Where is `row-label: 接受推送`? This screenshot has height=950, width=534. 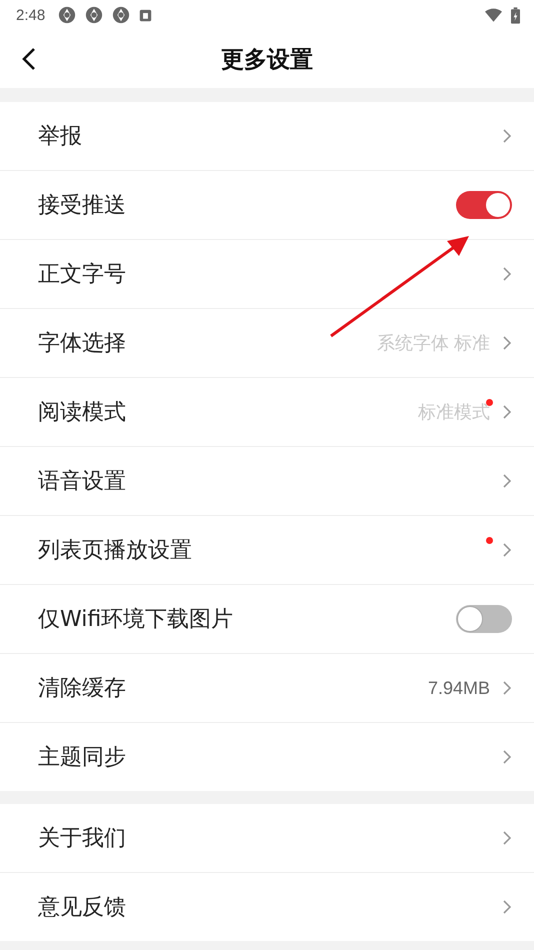 row-label: 接受推送 is located at coordinates (82, 206).